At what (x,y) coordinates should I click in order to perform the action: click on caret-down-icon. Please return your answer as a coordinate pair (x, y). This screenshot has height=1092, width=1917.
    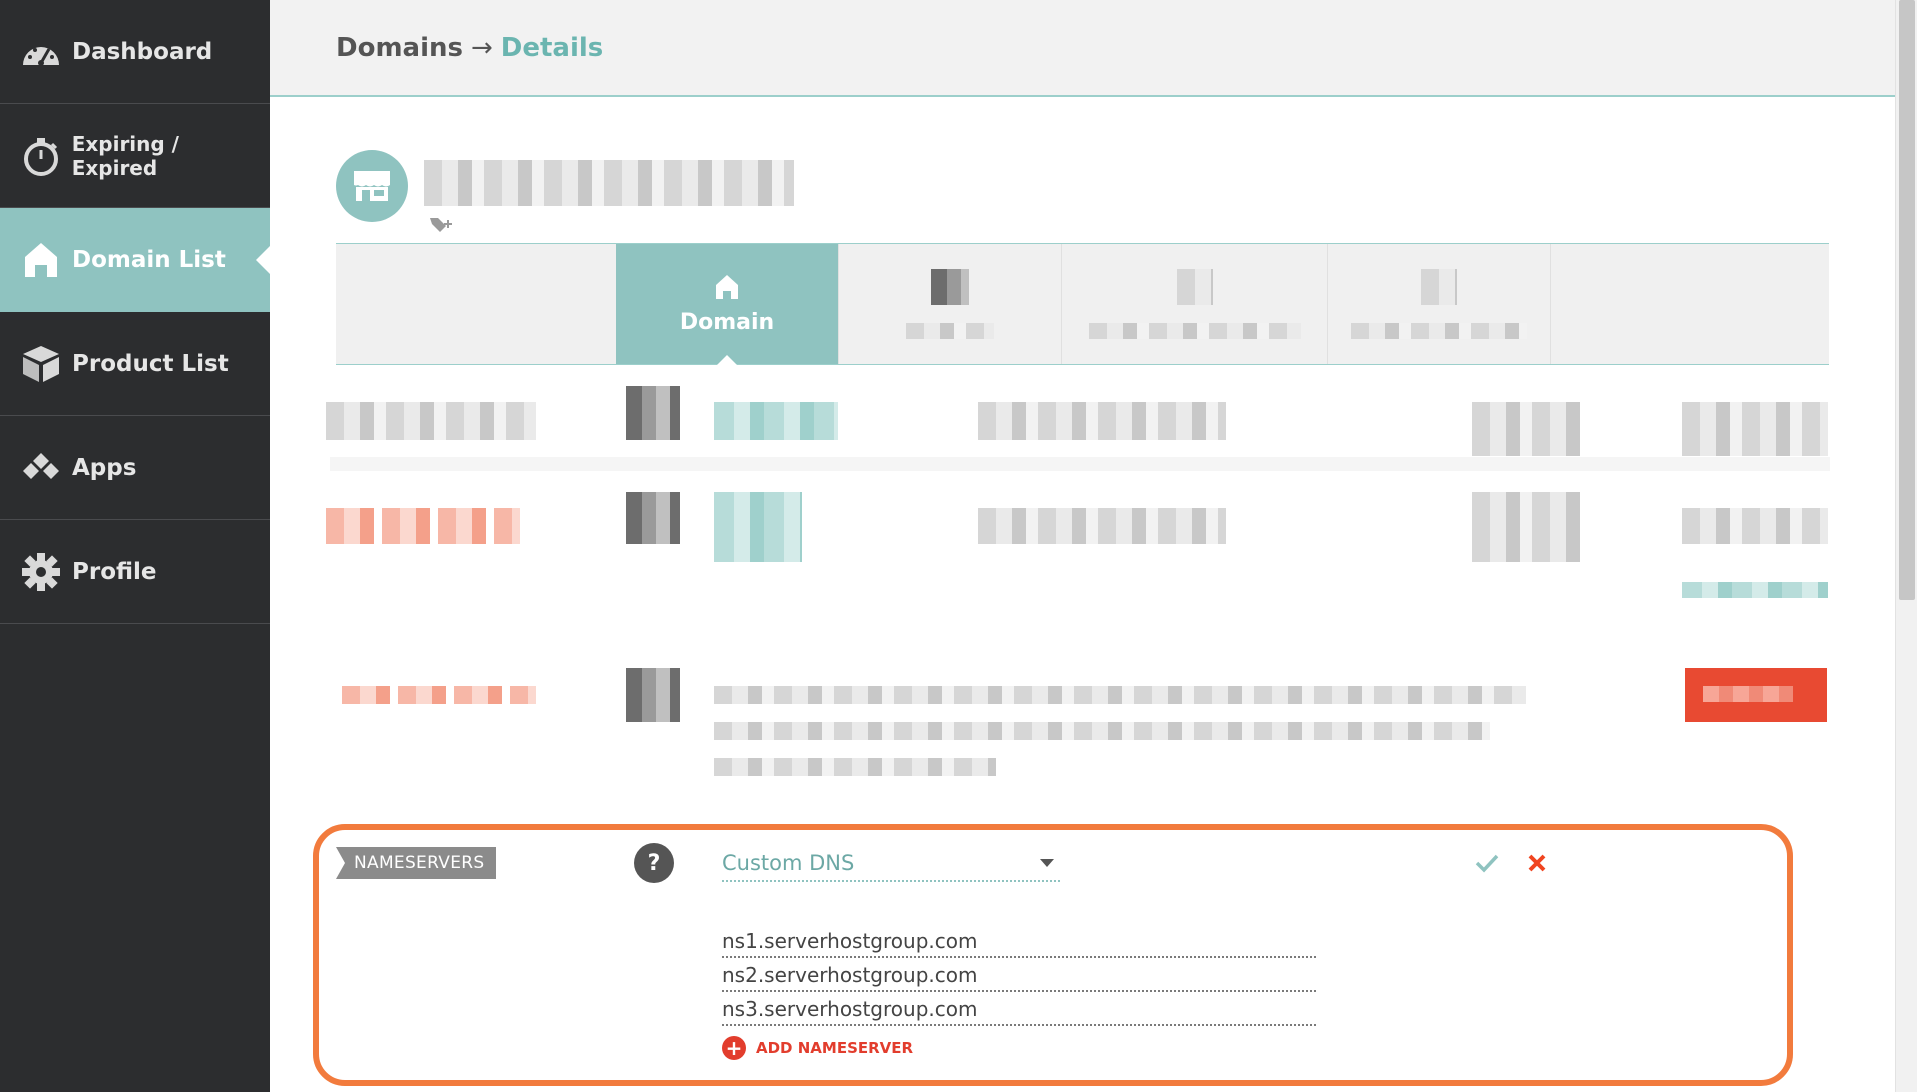
    Looking at the image, I should click on (1047, 863).